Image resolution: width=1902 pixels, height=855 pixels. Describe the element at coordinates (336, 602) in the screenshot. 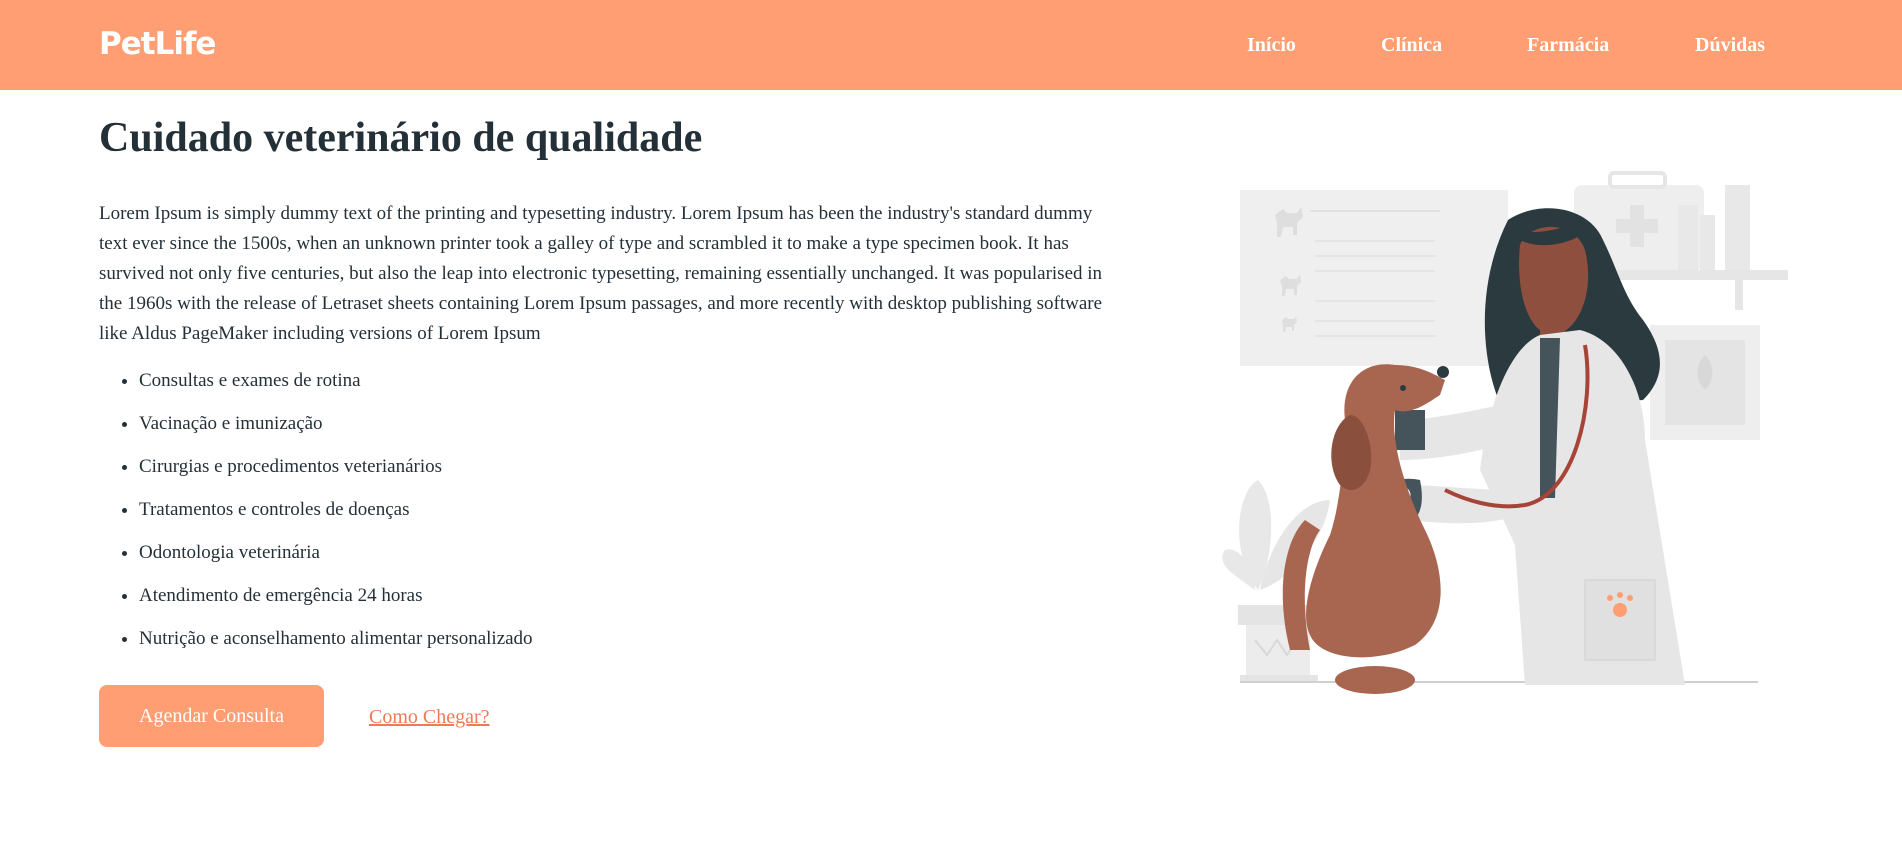

I see `list-item: Atendimento de emergência 24 horas` at that location.